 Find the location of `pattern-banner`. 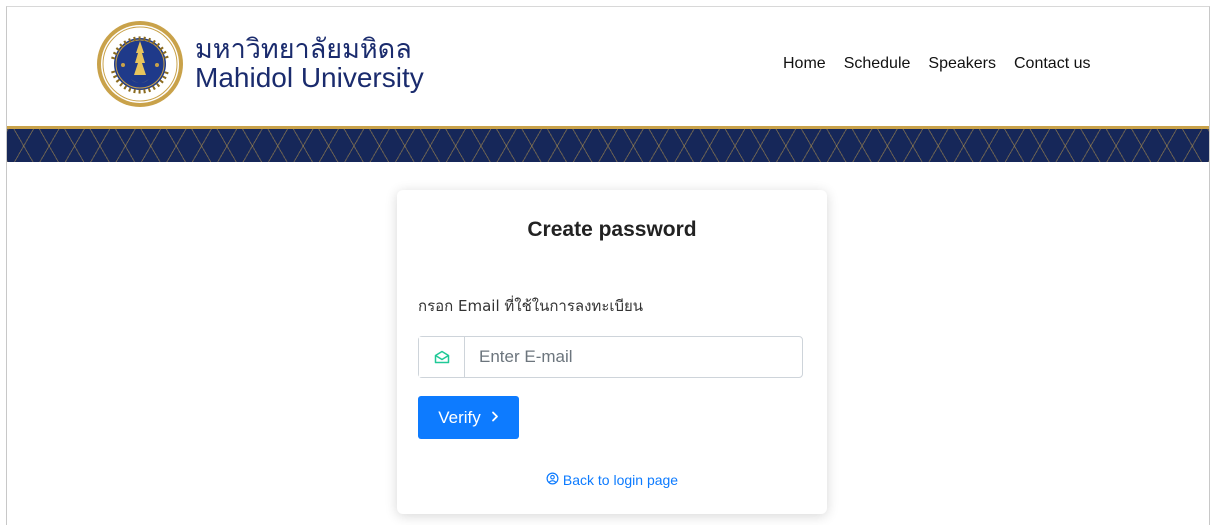

pattern-banner is located at coordinates (608, 145).